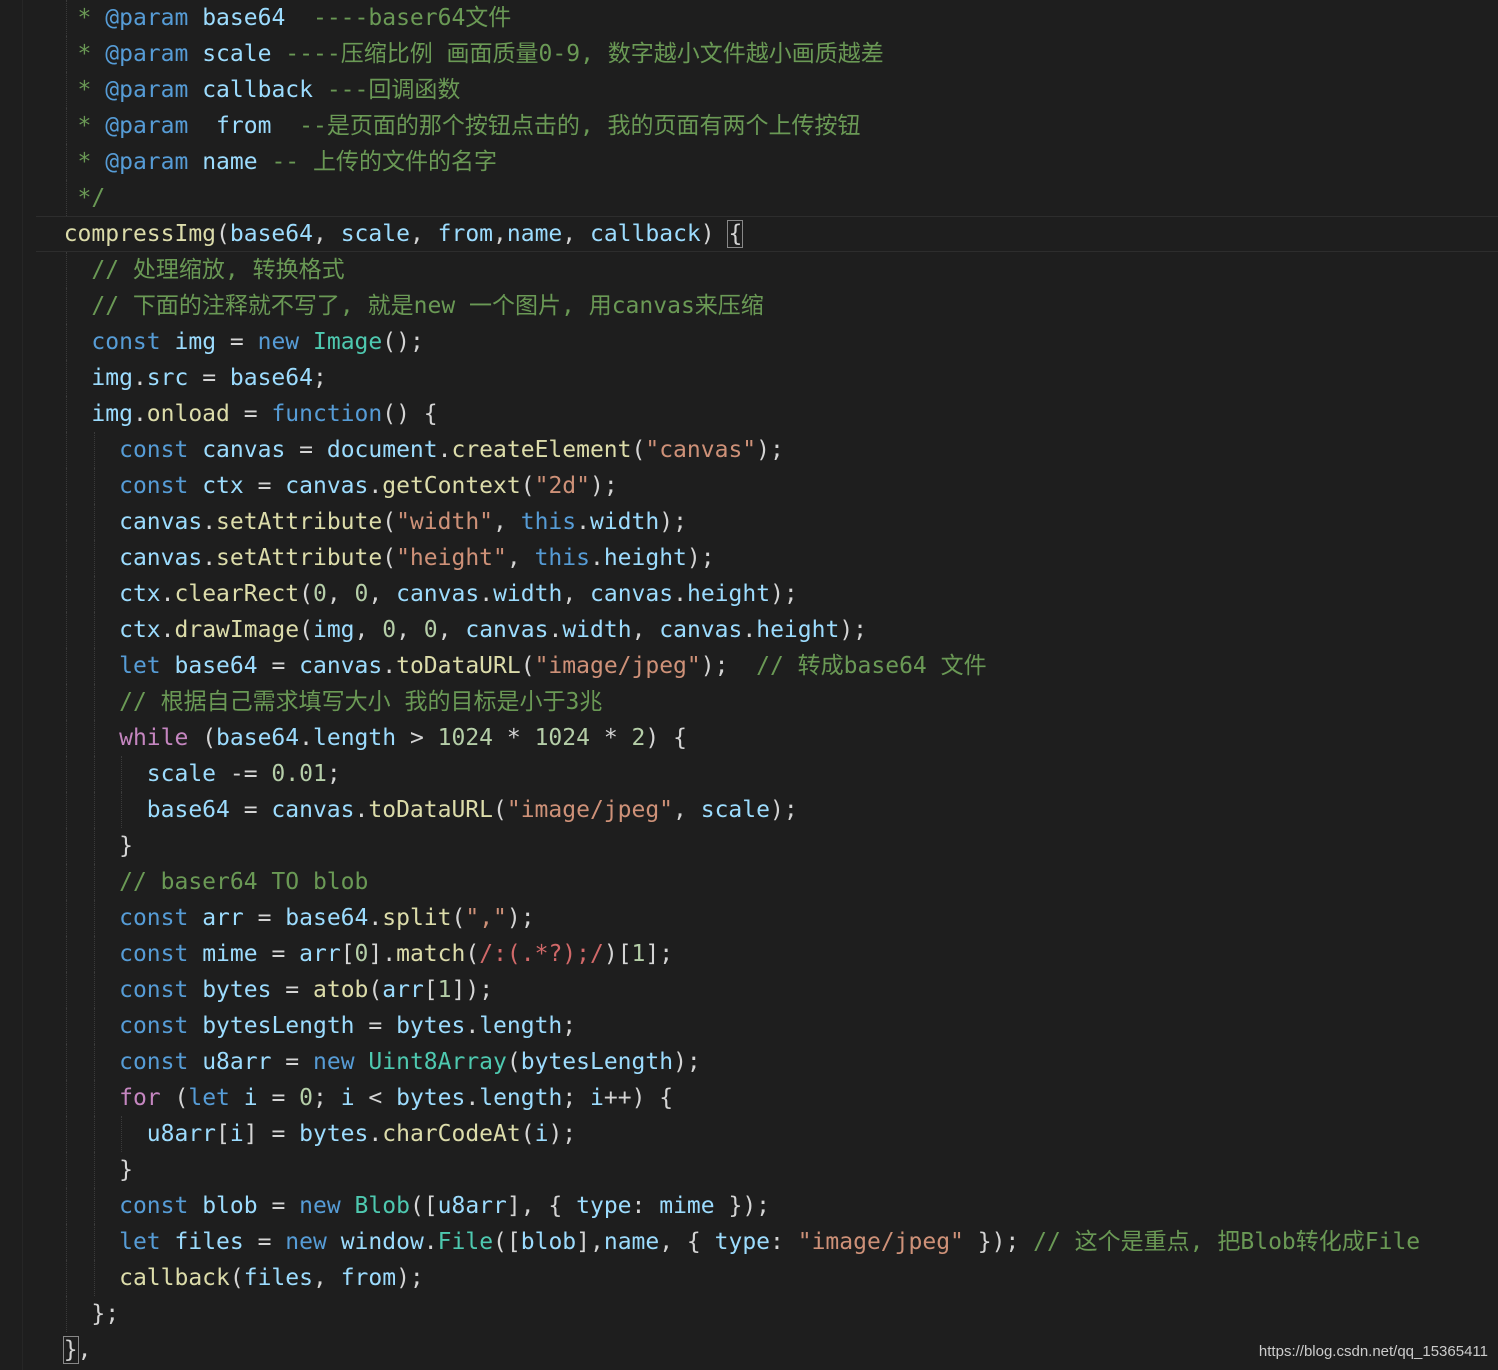  I want to click on code-token: document, so click(382, 450).